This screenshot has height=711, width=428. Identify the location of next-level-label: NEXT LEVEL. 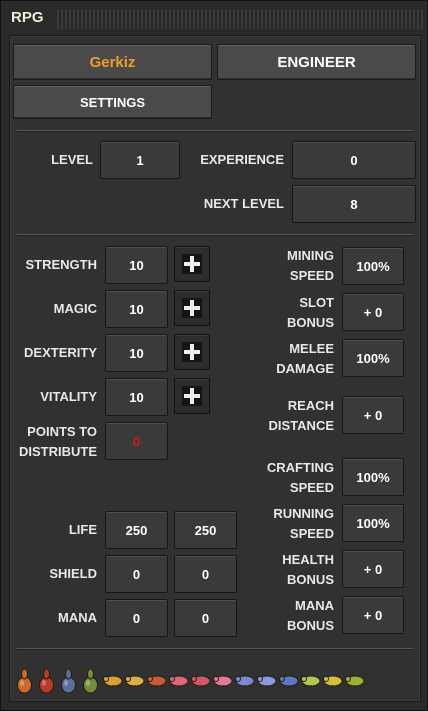
(243, 203).